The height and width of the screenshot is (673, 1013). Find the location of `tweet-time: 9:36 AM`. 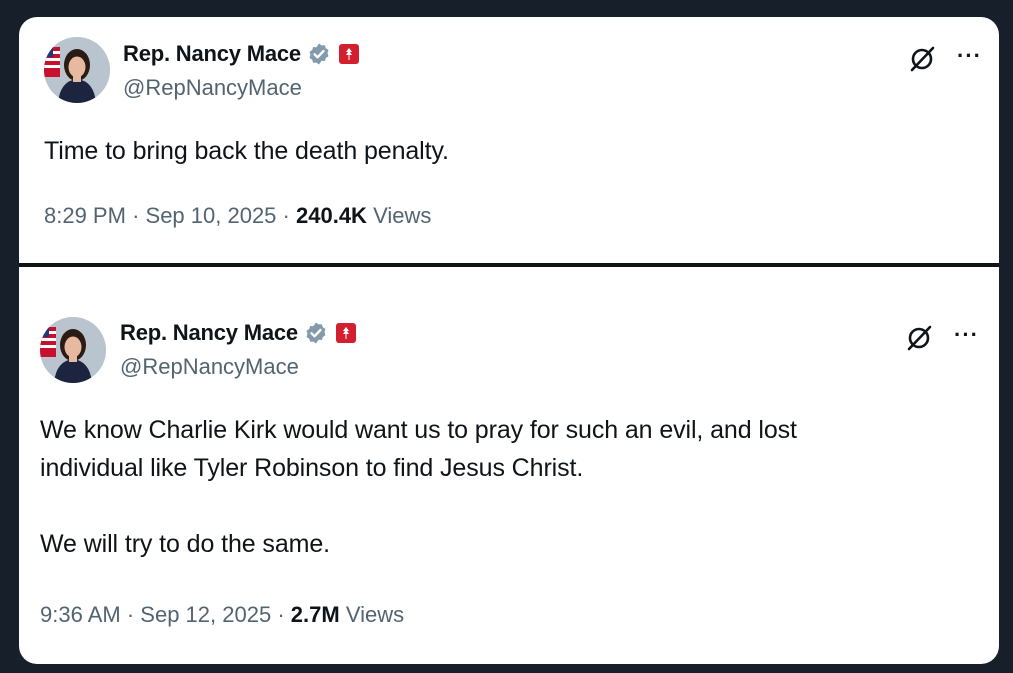

tweet-time: 9:36 AM is located at coordinates (80, 614).